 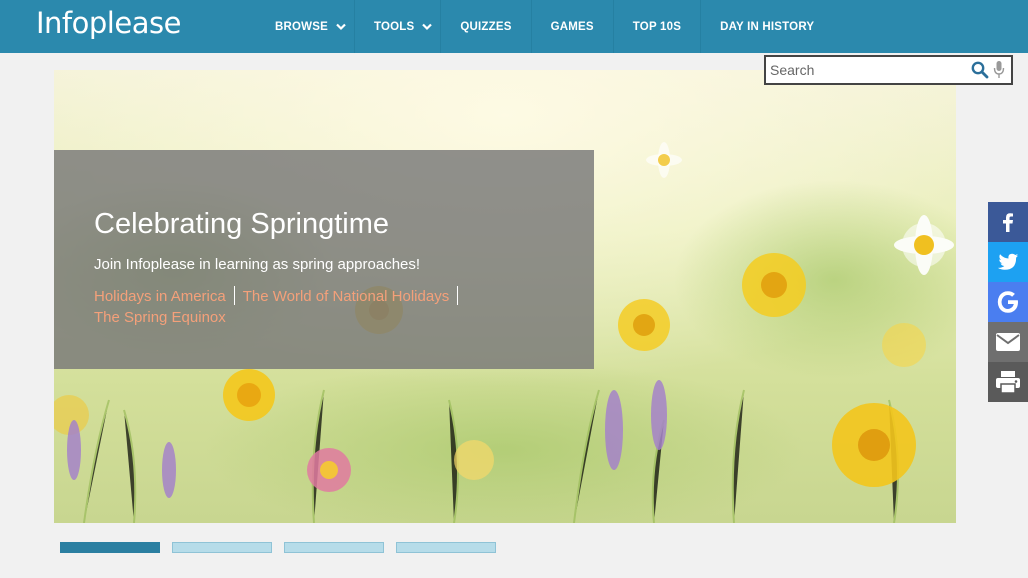 I want to click on print-icon, so click(x=1008, y=382).